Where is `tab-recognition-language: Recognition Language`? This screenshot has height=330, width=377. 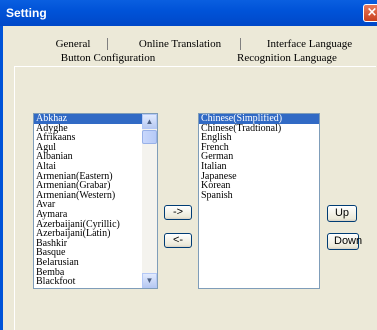 tab-recognition-language: Recognition Language is located at coordinates (287, 58).